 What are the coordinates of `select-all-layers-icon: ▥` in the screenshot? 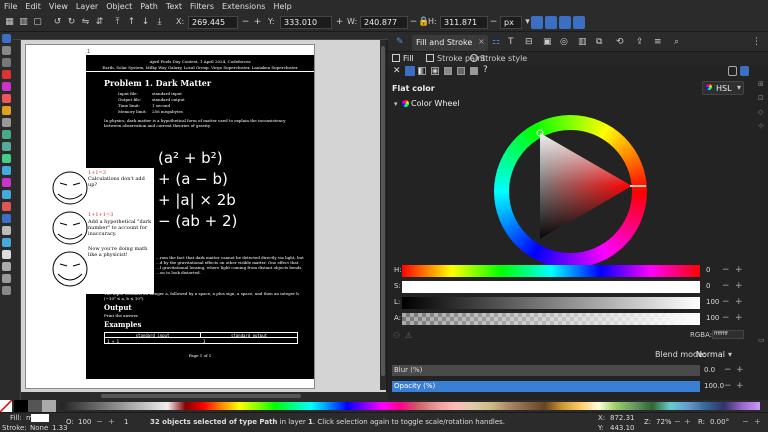 It's located at (23, 22).